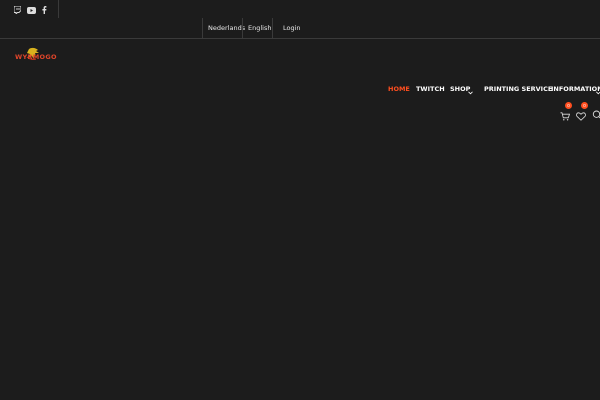 This screenshot has height=400, width=600. I want to click on facebook-icon, so click(44, 10).